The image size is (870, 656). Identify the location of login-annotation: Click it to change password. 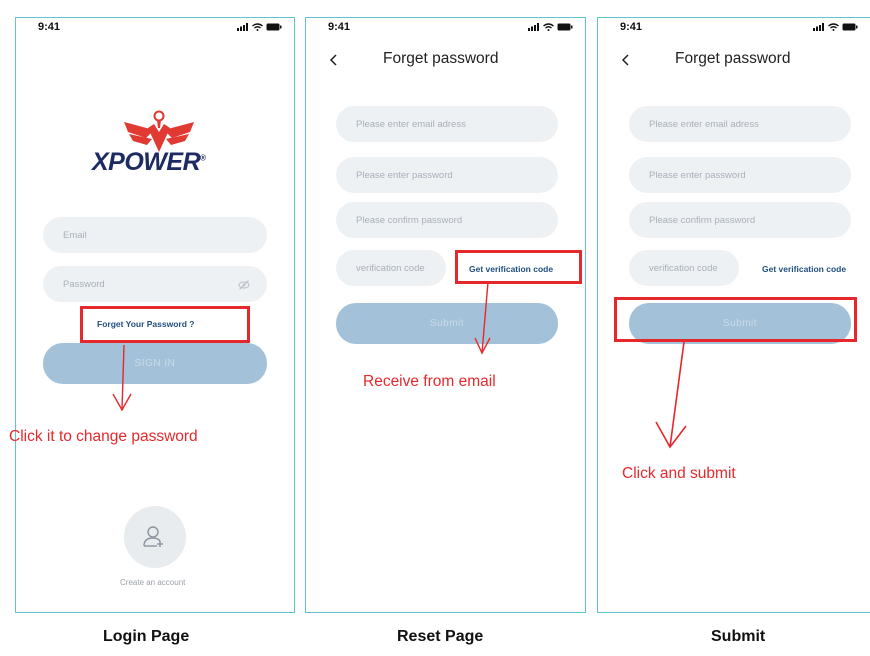
(103, 436).